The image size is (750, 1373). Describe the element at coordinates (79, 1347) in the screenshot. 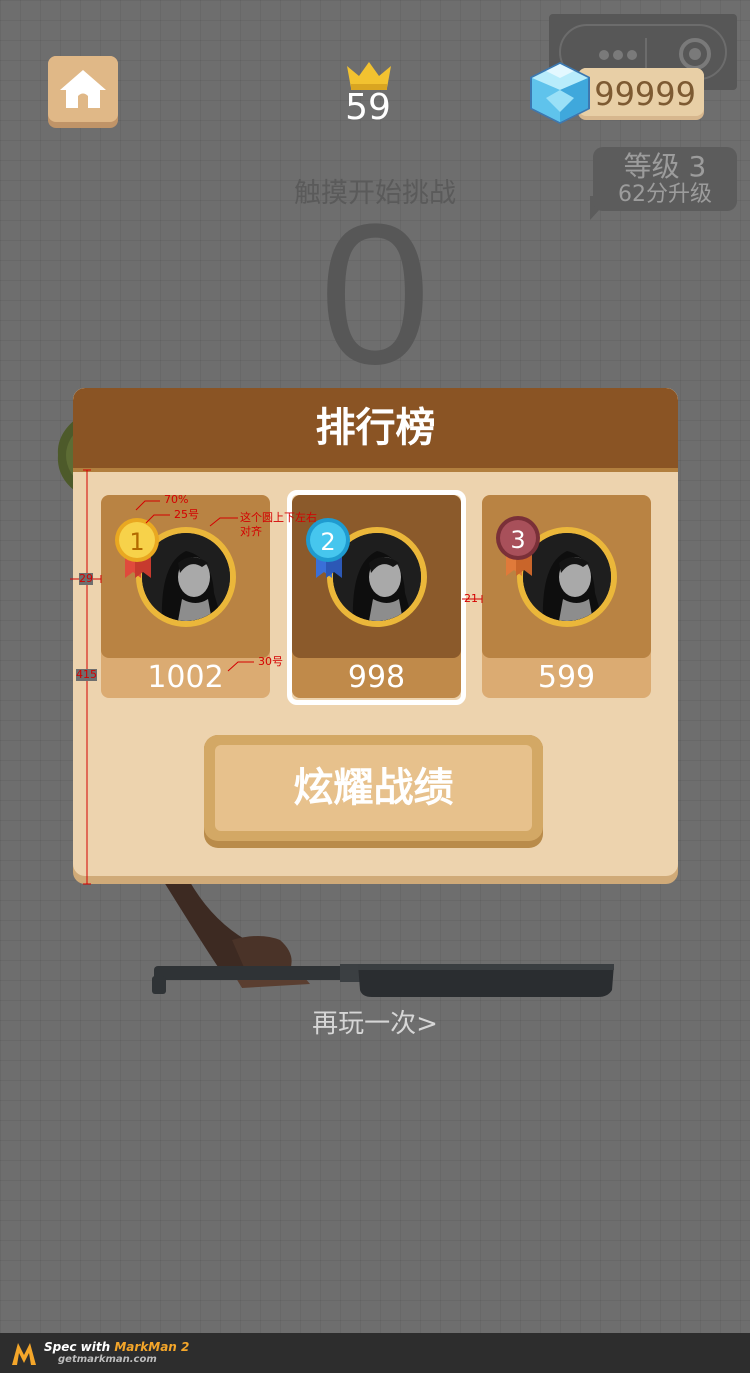

I see `footer-spec-with: Spec with` at that location.